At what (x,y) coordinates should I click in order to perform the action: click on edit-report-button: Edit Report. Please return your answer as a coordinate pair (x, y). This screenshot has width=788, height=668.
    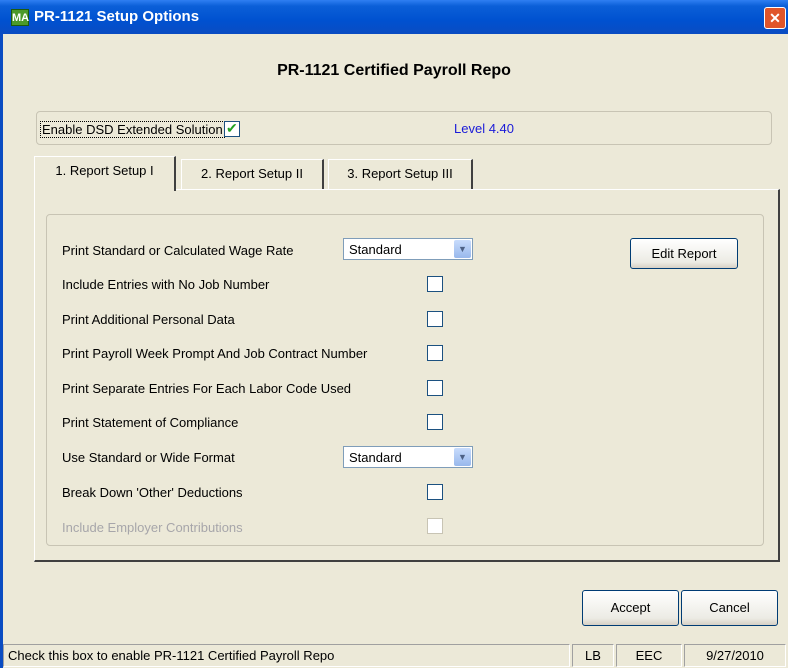
    Looking at the image, I should click on (684, 253).